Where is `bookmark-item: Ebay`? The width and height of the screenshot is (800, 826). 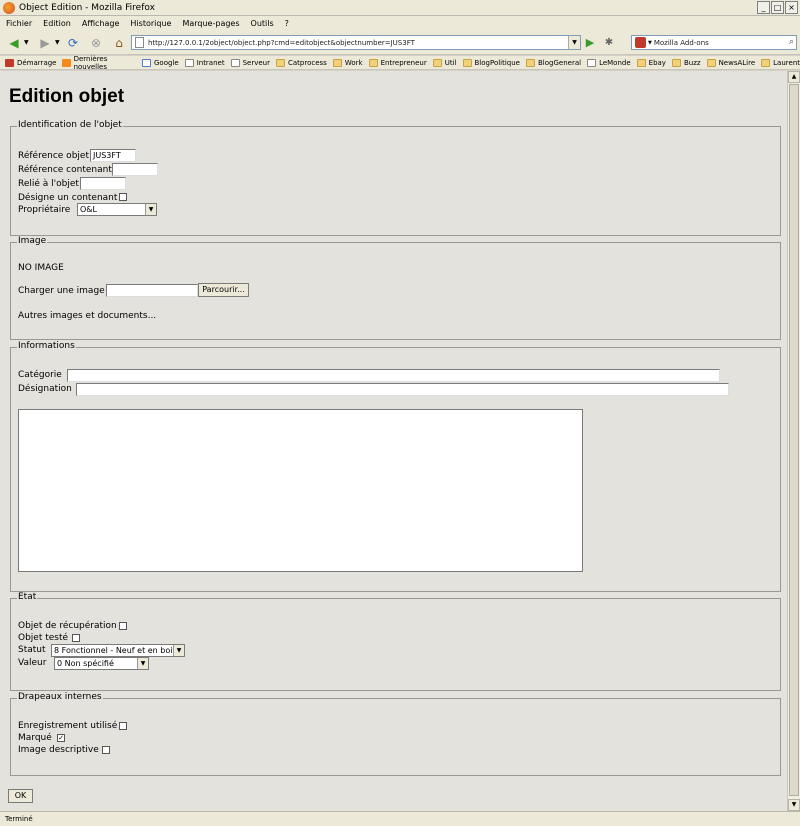 bookmark-item: Ebay is located at coordinates (651, 62).